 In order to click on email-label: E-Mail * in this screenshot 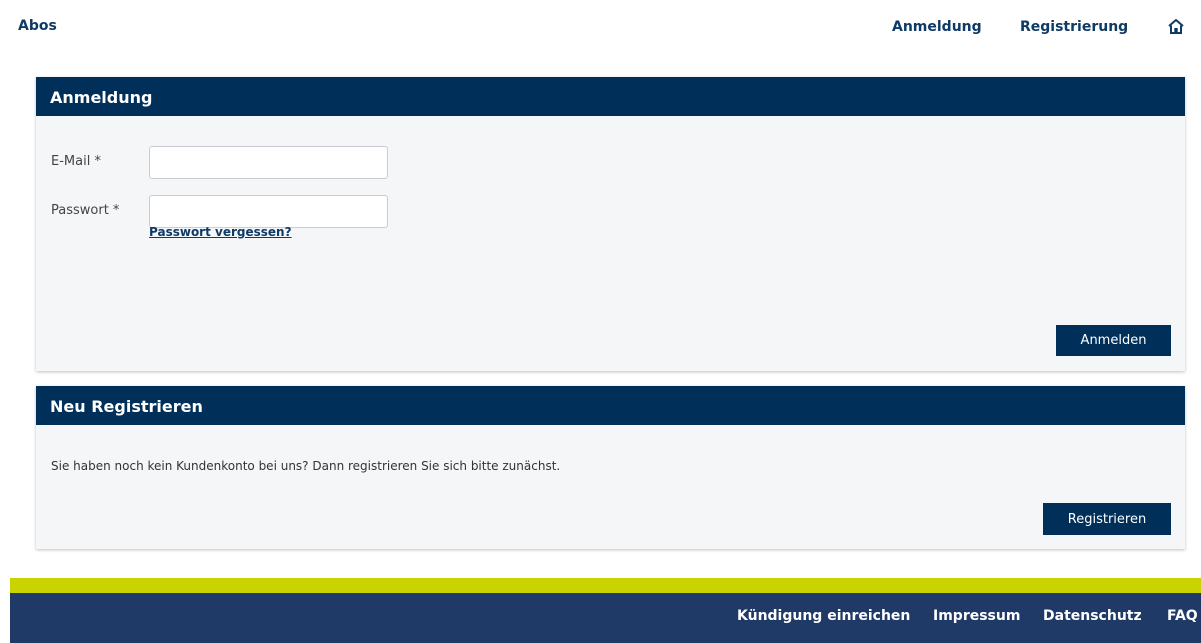, I will do `click(76, 161)`.